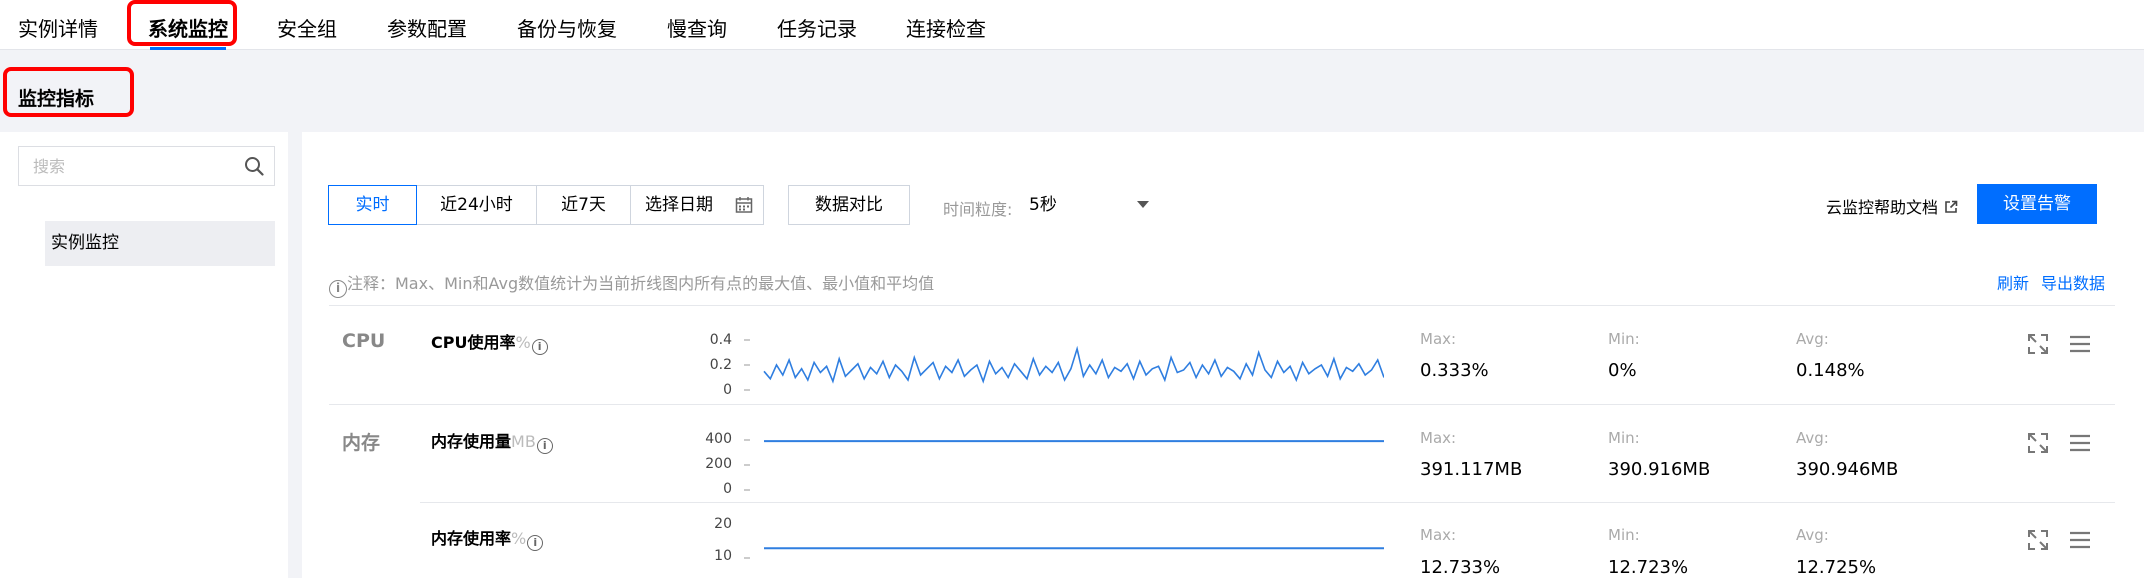 Image resolution: width=2144 pixels, height=578 pixels. What do you see at coordinates (2037, 204) in the screenshot?
I see `set-alarm-button: 设置告警` at bounding box center [2037, 204].